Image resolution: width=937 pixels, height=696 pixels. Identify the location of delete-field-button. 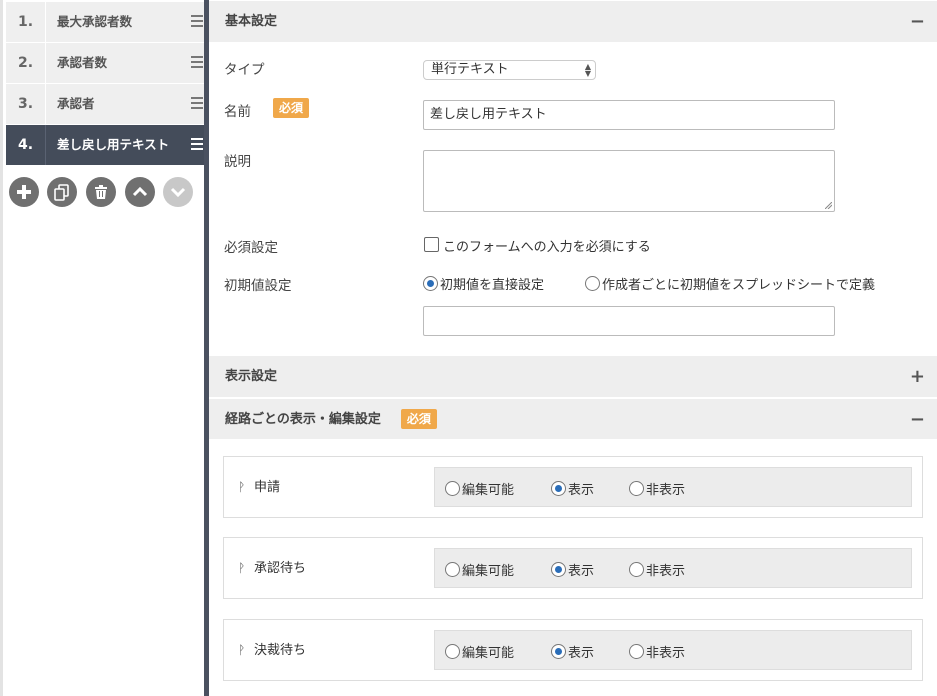
(101, 192).